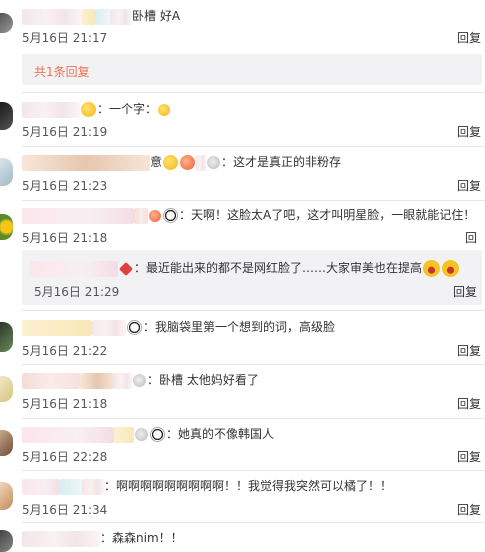 This screenshot has width=485, height=552. Describe the element at coordinates (252, 69) in the screenshot. I see `reply-summary-panel` at that location.